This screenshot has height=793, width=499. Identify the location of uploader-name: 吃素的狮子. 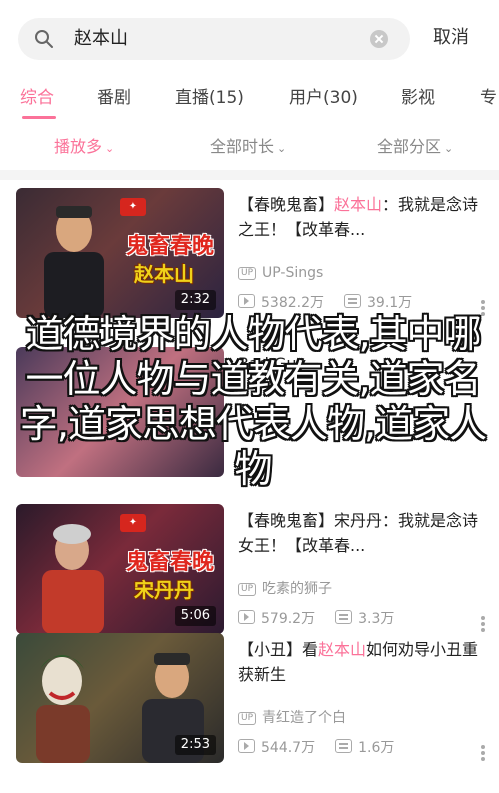
(297, 589).